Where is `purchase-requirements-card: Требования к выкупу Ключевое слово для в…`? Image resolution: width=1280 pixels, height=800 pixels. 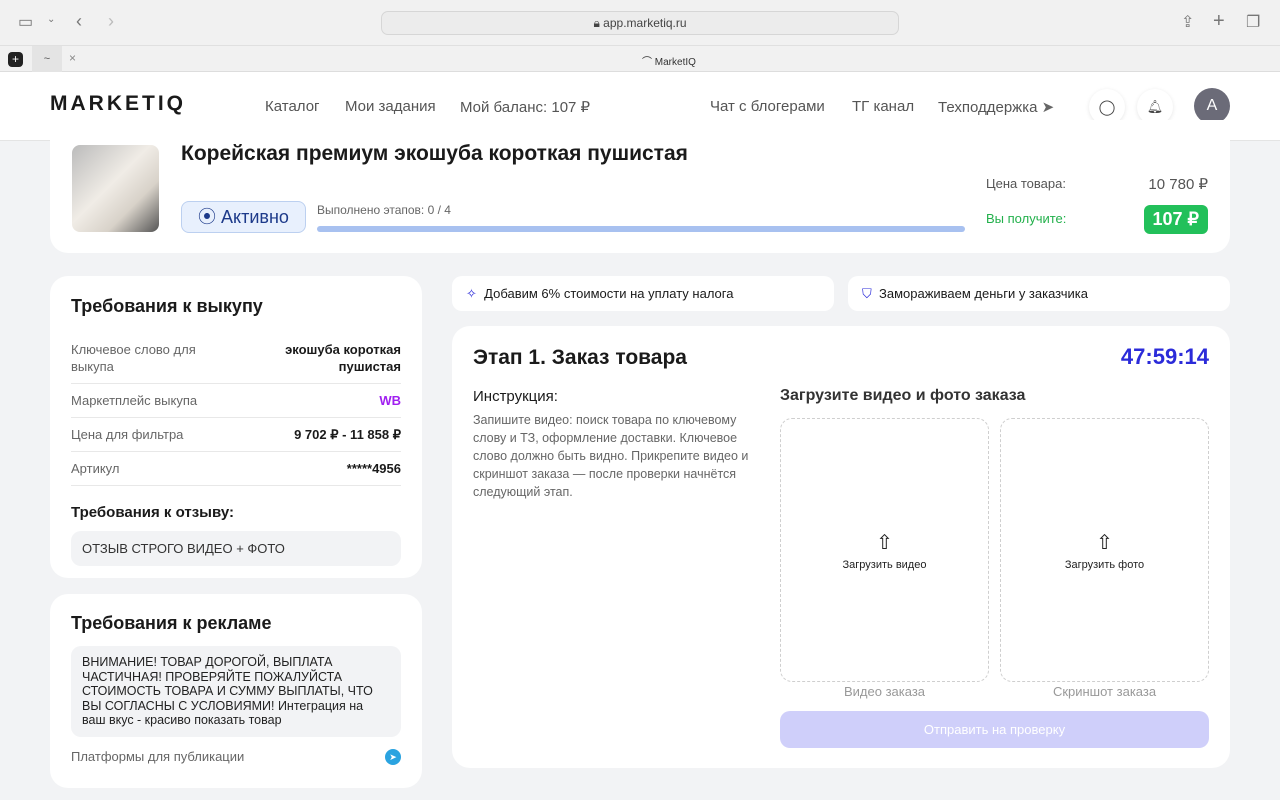
purchase-requirements-card: Требования к выкупу Ключевое слово для в… is located at coordinates (236, 427).